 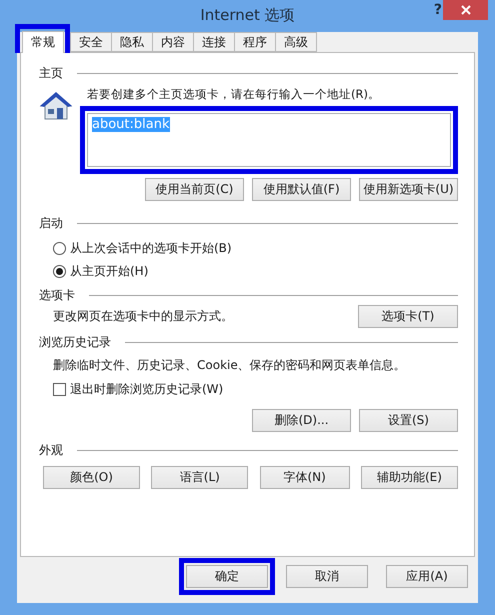 I want to click on checkbox, so click(x=59, y=389).